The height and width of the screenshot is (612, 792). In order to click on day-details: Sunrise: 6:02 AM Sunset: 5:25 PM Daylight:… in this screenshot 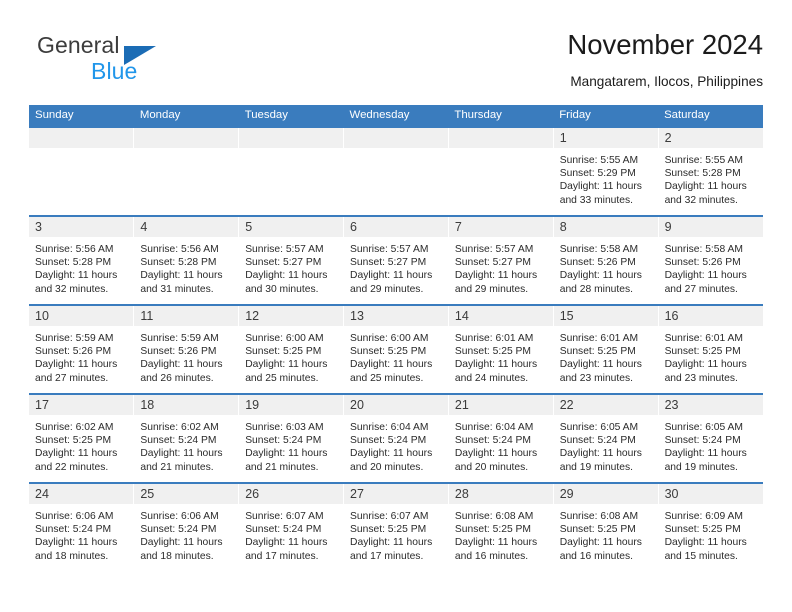, I will do `click(81, 444)`.